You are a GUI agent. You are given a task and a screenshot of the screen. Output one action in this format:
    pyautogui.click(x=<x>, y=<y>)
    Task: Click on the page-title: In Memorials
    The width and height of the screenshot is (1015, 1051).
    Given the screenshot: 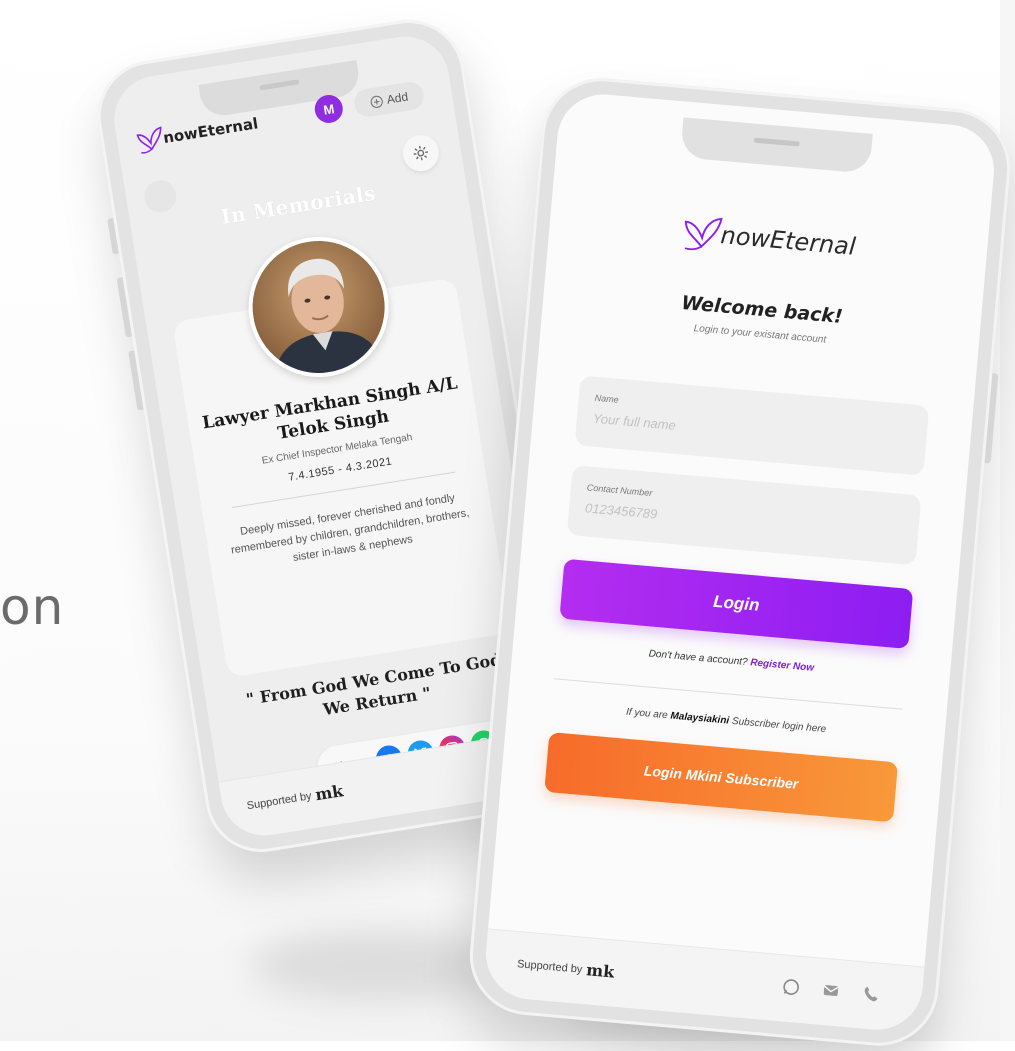 What is the action you would take?
    pyautogui.click(x=298, y=204)
    